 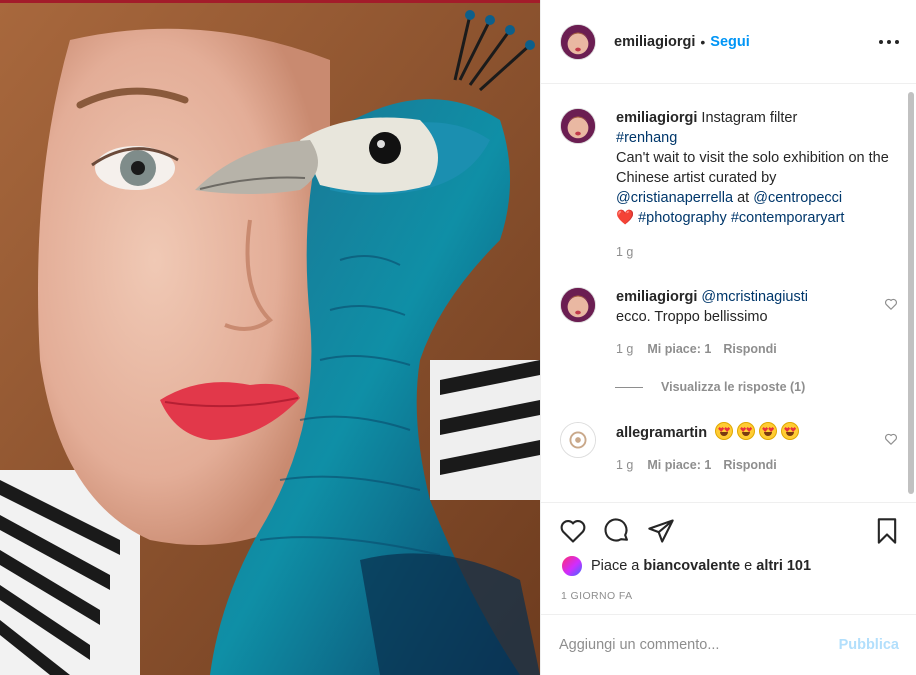 I want to click on comment-bubble-icon, so click(x=617, y=531).